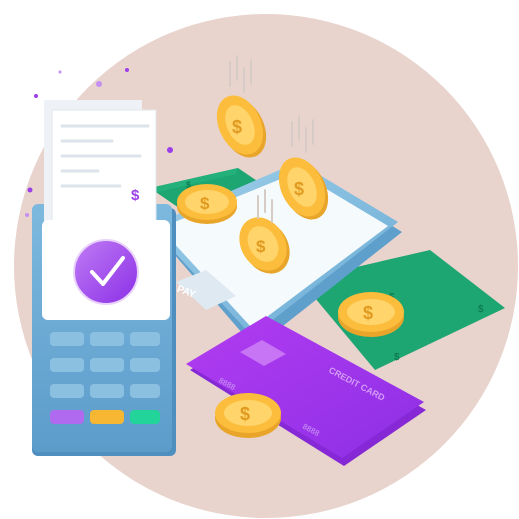  I want to click on key-purple, so click(67, 417).